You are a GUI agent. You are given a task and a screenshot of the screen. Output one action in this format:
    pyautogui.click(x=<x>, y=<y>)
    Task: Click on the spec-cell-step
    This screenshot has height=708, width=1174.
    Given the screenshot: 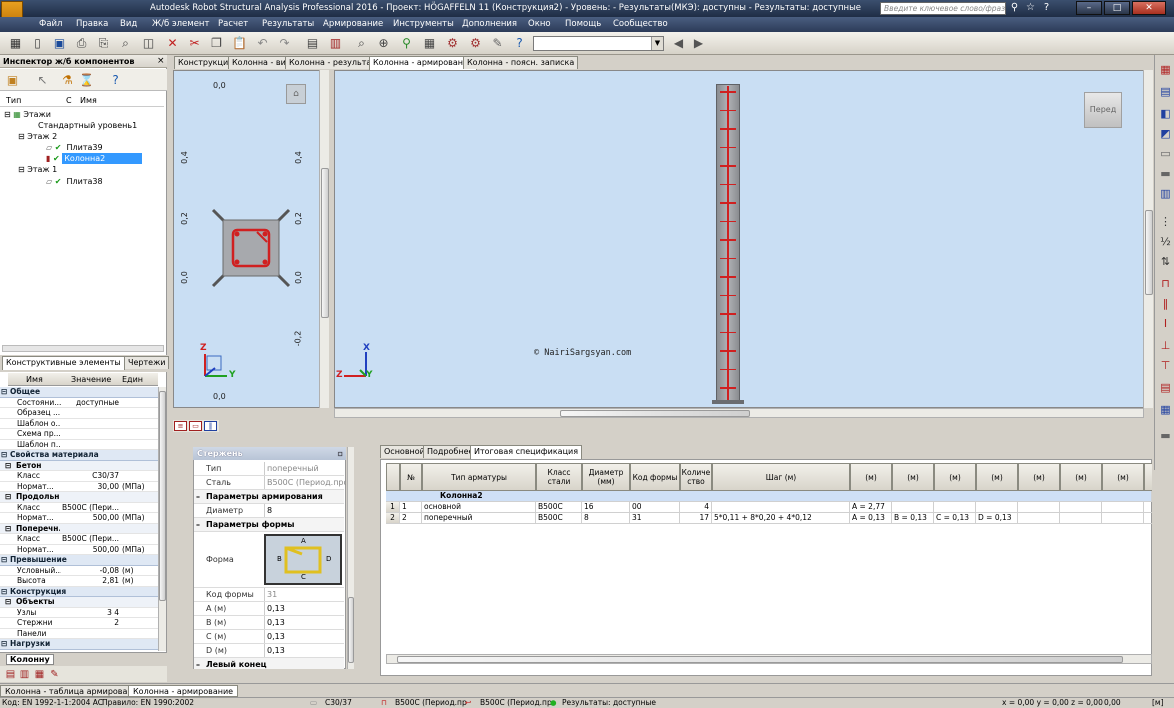 What is the action you would take?
    pyautogui.click(x=781, y=507)
    